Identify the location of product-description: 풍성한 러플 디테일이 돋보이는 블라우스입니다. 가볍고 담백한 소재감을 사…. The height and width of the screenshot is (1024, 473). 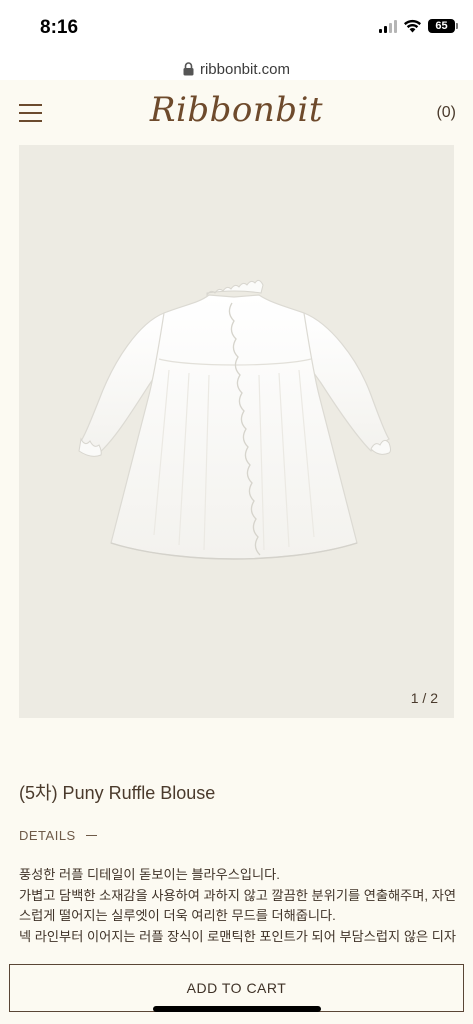
(239, 906).